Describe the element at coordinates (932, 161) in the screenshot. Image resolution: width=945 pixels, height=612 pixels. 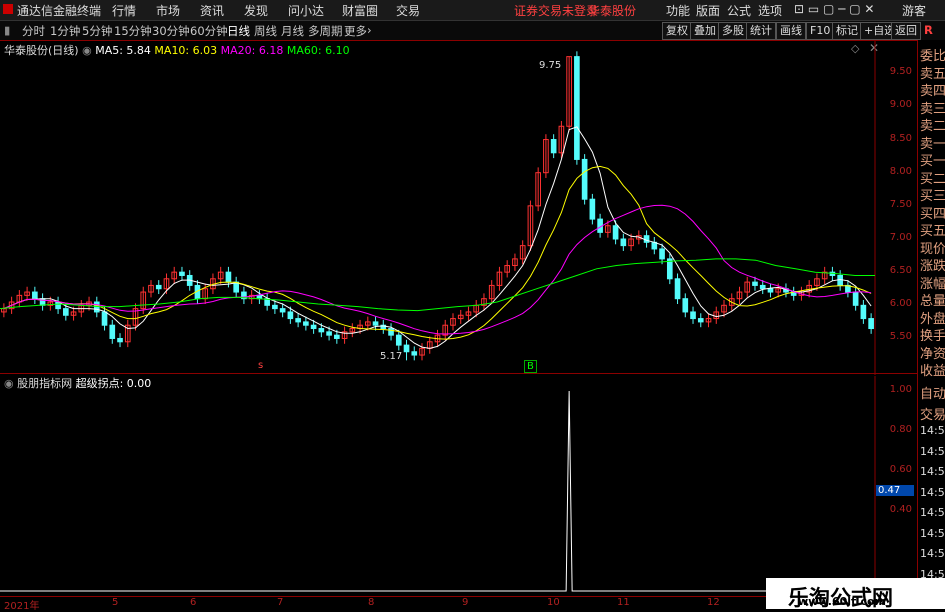
I see `side-label: 买一` at that location.